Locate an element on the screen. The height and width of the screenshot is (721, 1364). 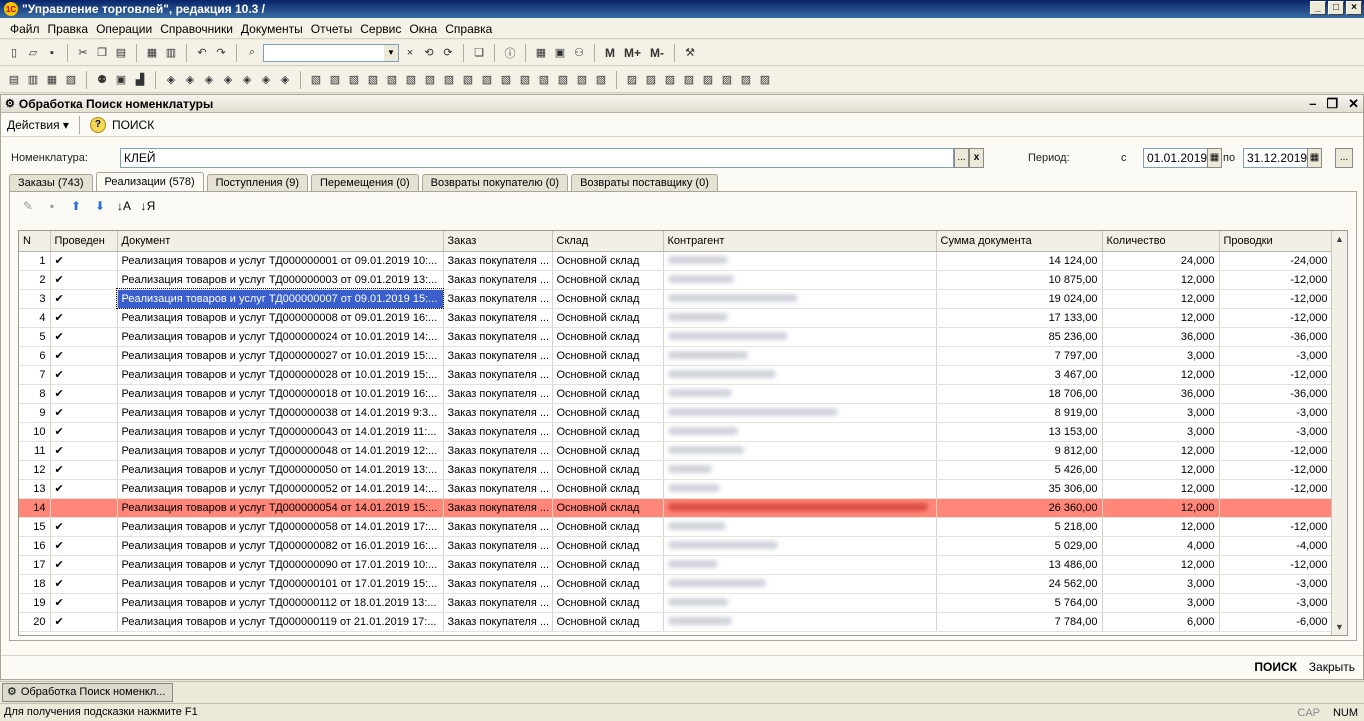
col-document: Документ is located at coordinates (280, 241).